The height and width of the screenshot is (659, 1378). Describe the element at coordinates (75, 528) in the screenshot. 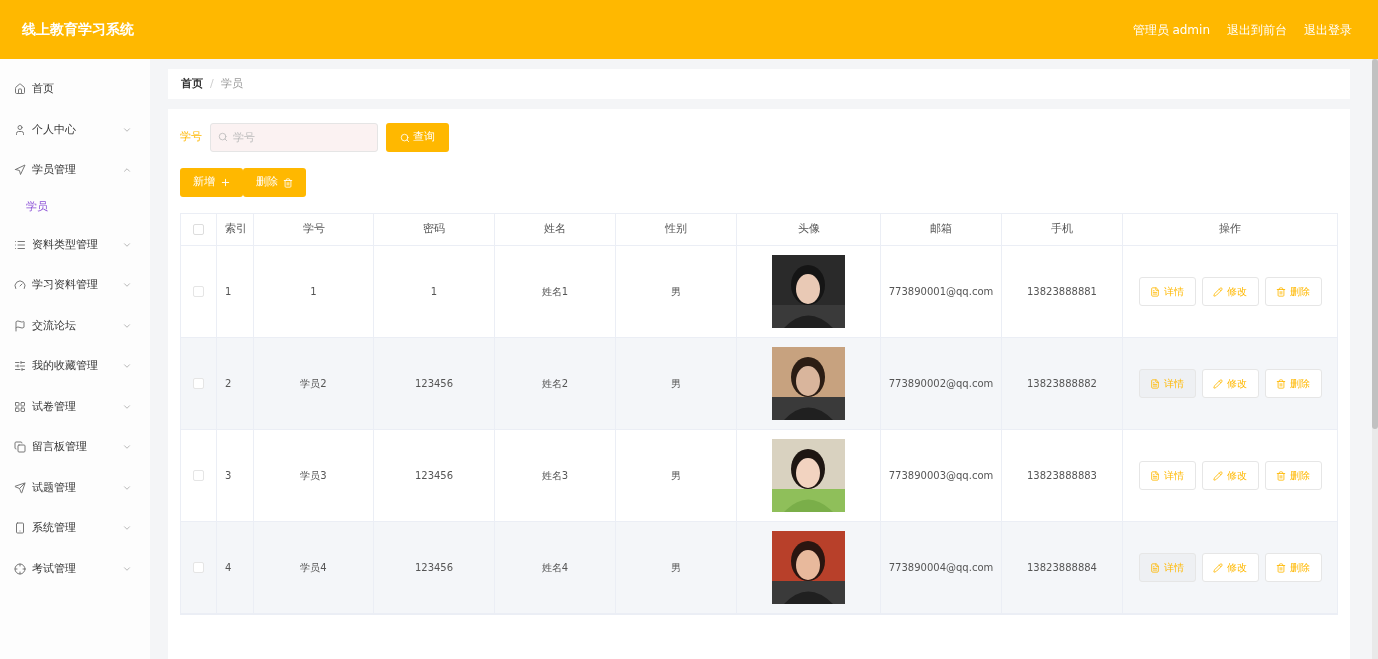

I see `sidebar-item: 系统管理` at that location.